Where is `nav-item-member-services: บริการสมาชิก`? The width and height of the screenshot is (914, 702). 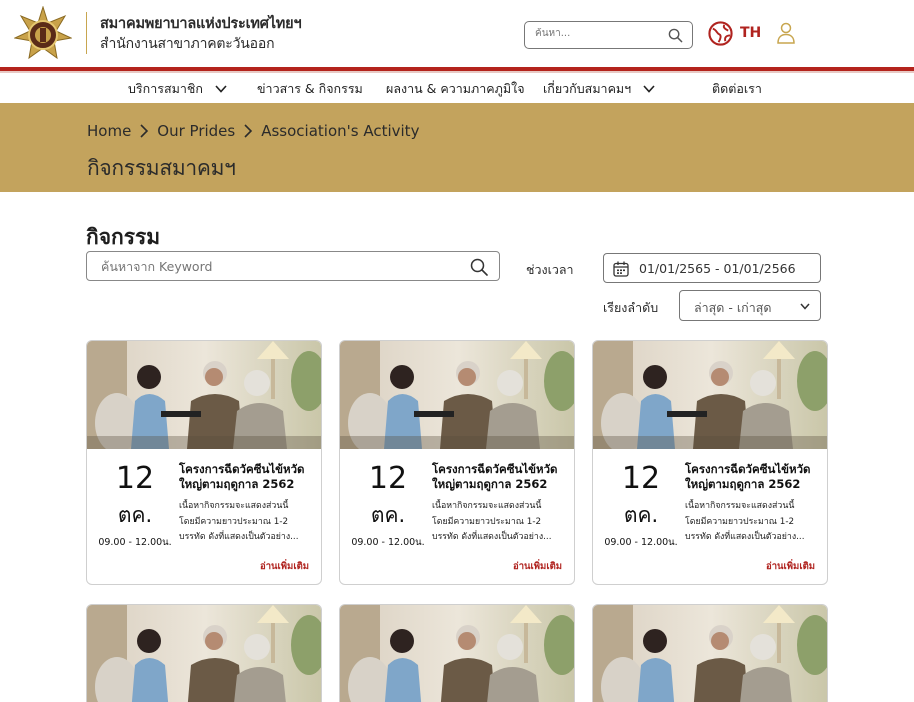 nav-item-member-services: บริการสมาชิก is located at coordinates (177, 89).